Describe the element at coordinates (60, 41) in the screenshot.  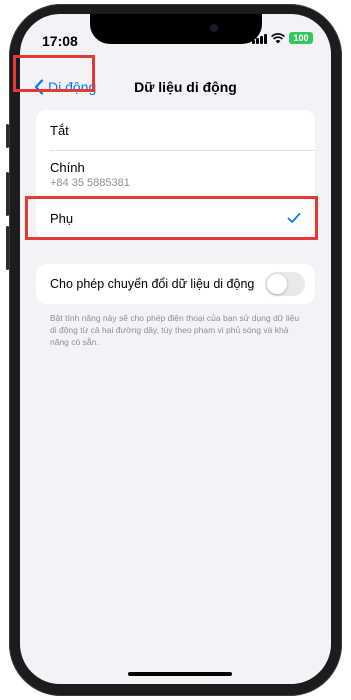
I see `status-time: 17:08` at that location.